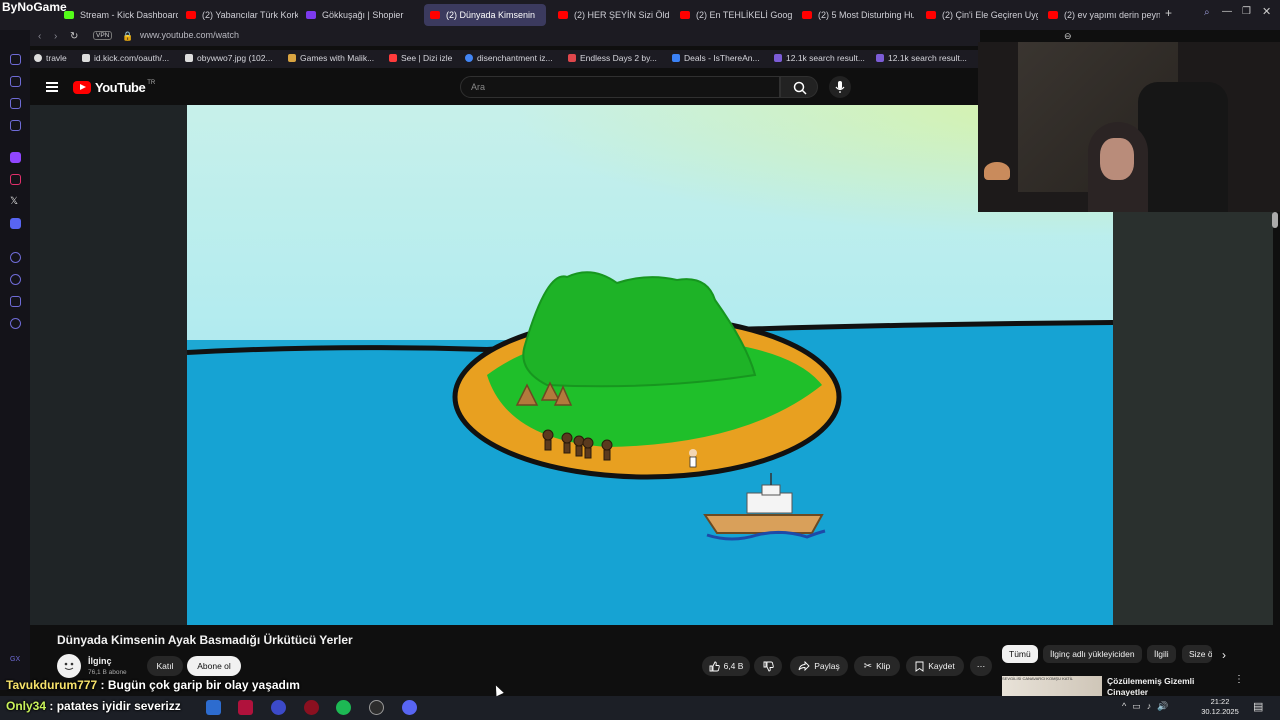 The width and height of the screenshot is (1280, 720). Describe the element at coordinates (491, 15) in the screenshot. I see `tab-label: (2) Dünyada Kimsenin` at that location.